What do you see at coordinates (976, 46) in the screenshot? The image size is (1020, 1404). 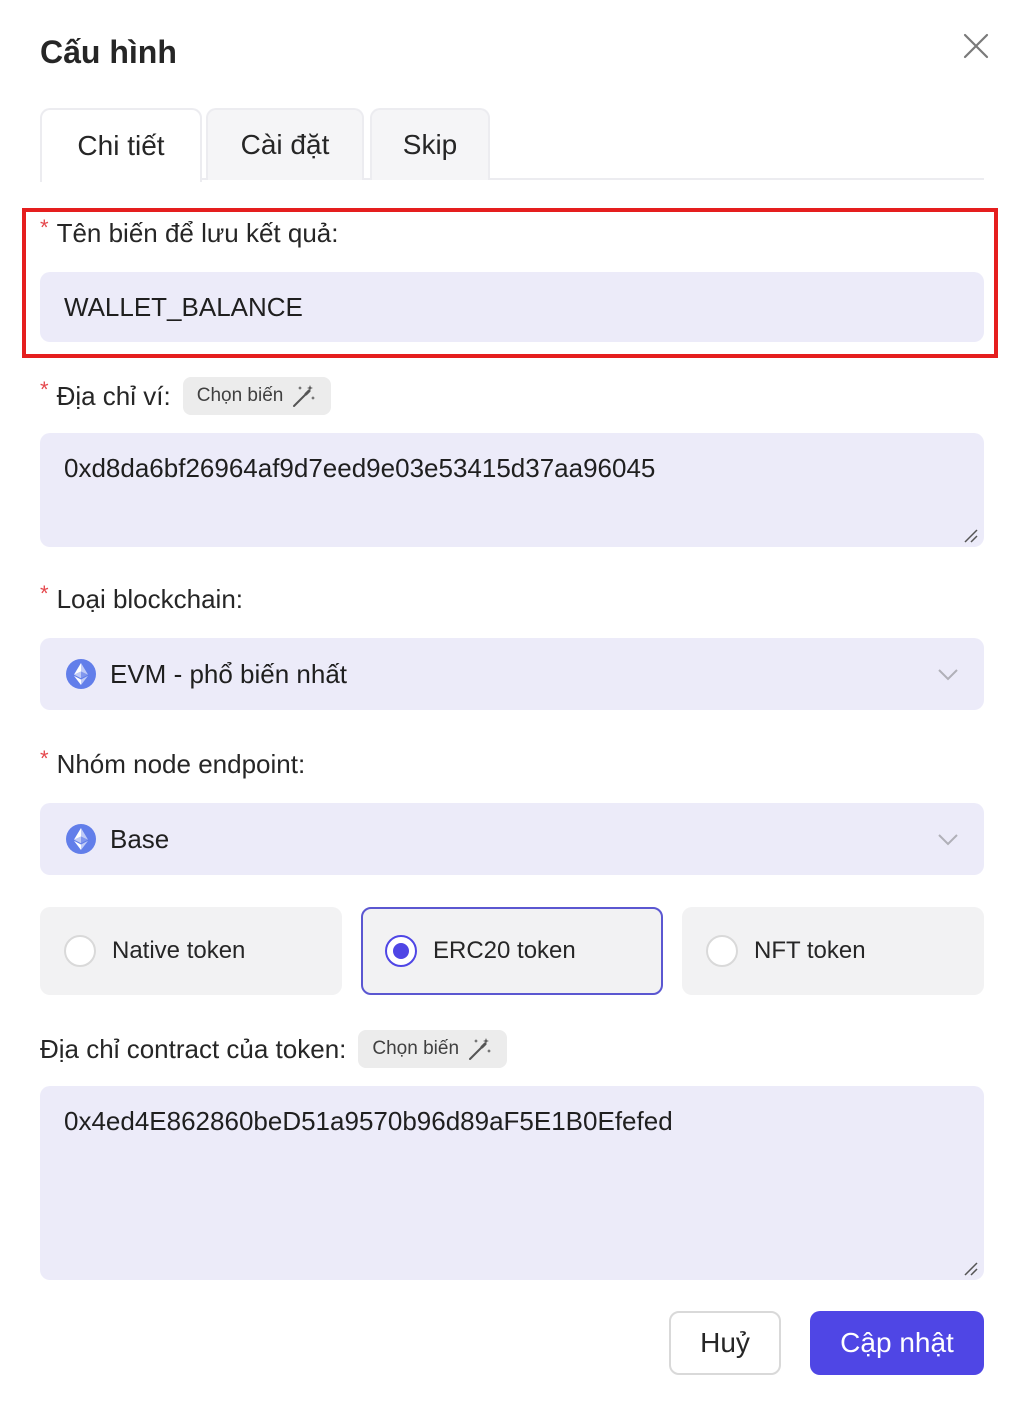 I see `close-icon` at bounding box center [976, 46].